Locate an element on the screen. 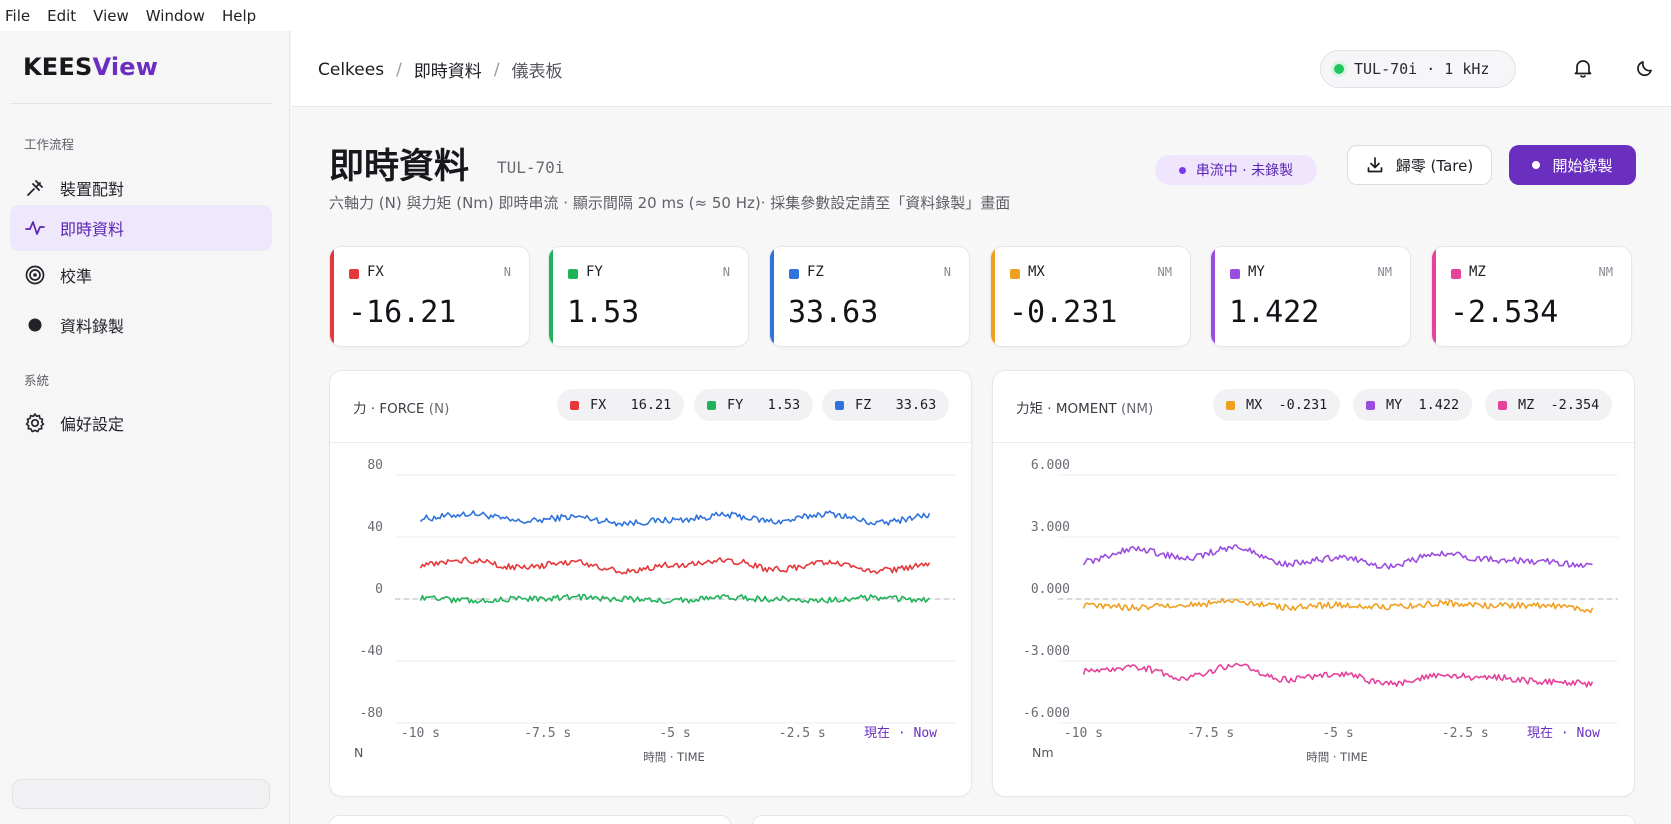 Image resolution: width=1671 pixels, height=824 pixels. x-axis-label: 時間 · TIME is located at coordinates (1337, 757).